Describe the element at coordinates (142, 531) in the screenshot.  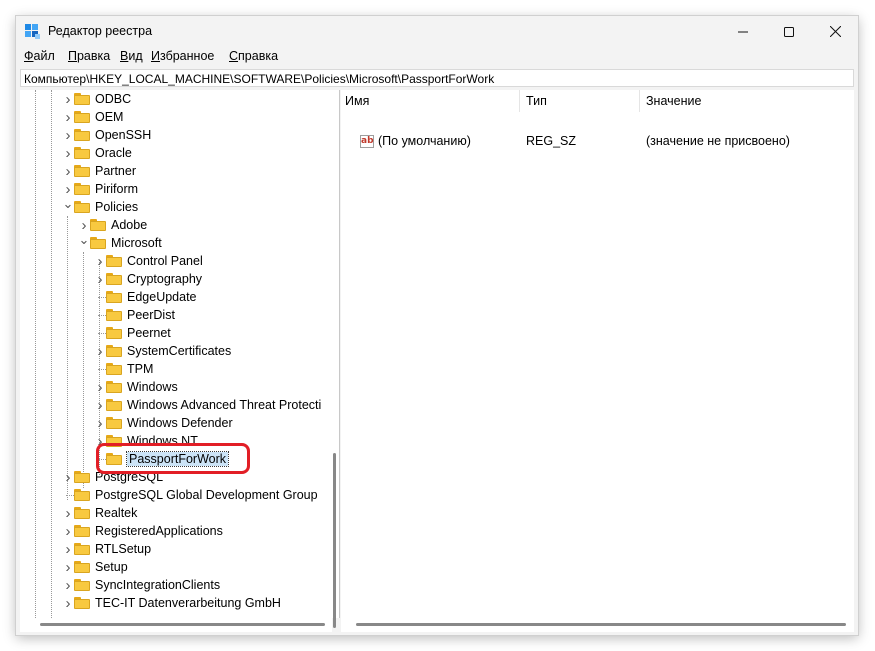
I see `tree-item-registeredapplications: › RegisteredApplications` at that location.